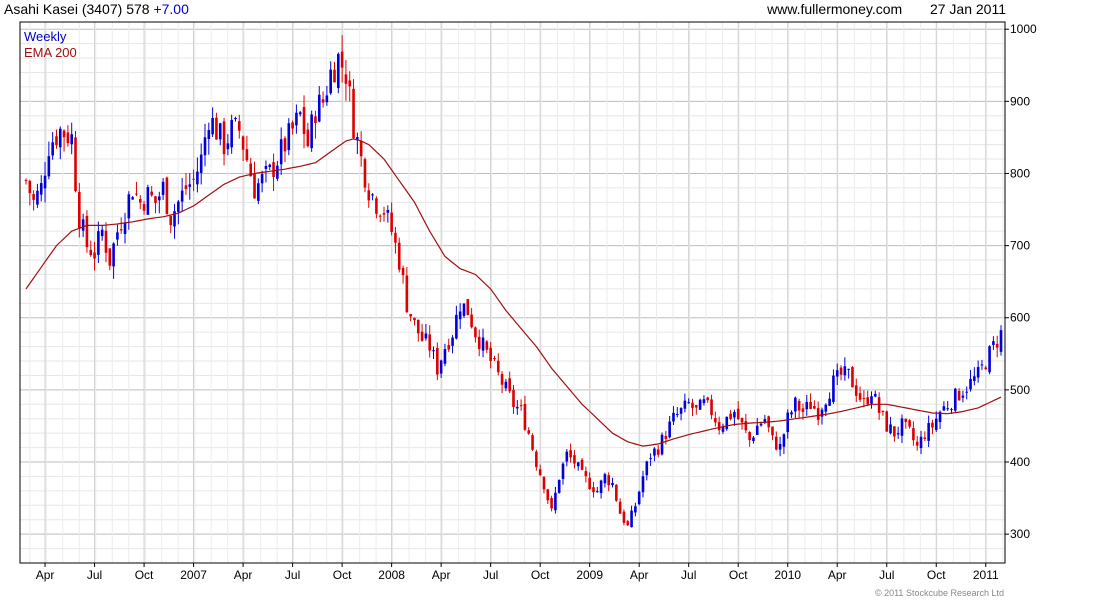 The height and width of the screenshot is (600, 1100). Describe the element at coordinates (939, 593) in the screenshot. I see `copyright-notice: © 2011 Stockcube Research Ltd` at that location.